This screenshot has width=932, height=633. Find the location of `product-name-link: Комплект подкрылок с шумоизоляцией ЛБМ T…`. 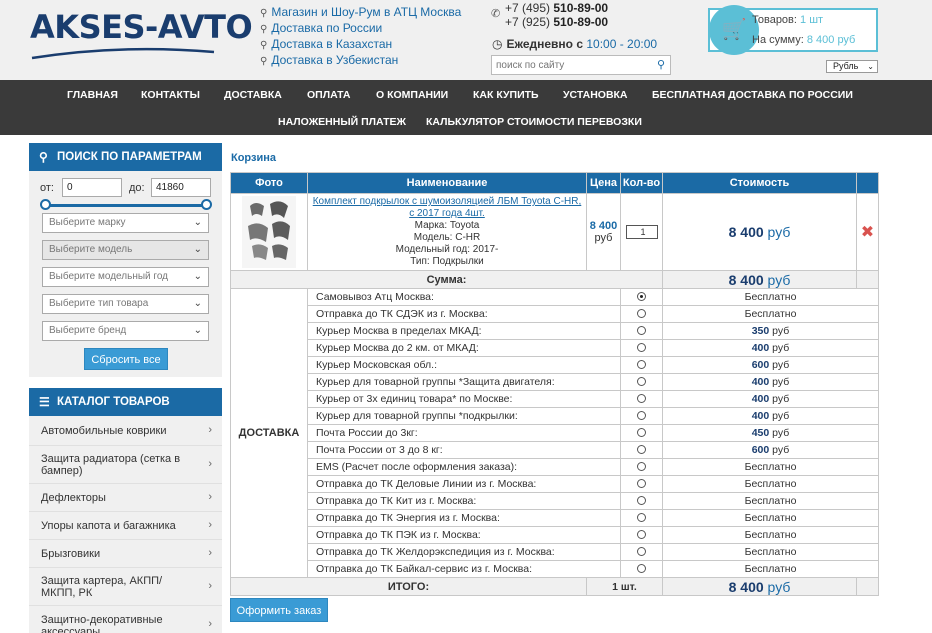

product-name-link: Комплект подкрылок с шумоизоляцией ЛБМ T… is located at coordinates (447, 207).